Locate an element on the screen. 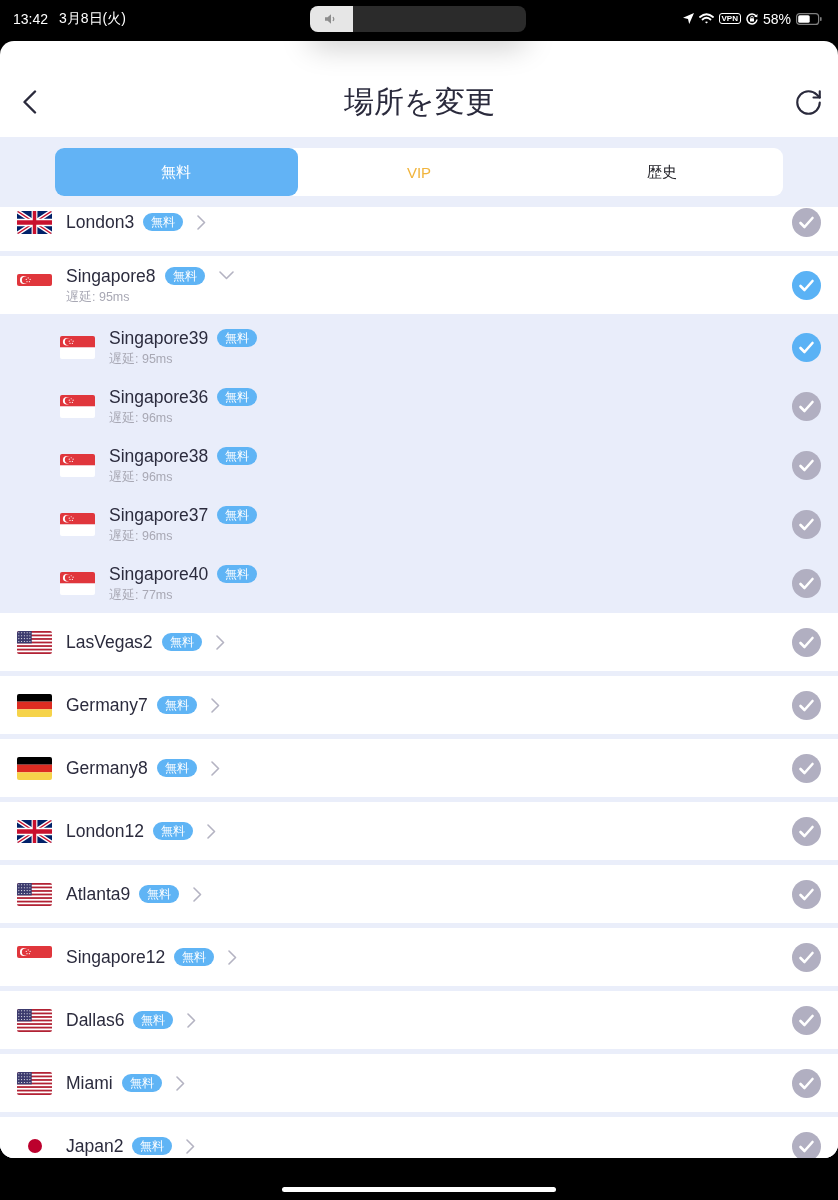 The width and height of the screenshot is (838, 1200). server-row: Atlanta9 無料 is located at coordinates (419, 894).